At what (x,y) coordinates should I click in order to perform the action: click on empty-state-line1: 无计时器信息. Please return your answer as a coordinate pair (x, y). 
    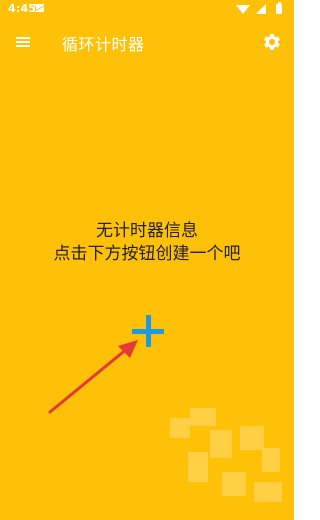
    Looking at the image, I should click on (147, 231).